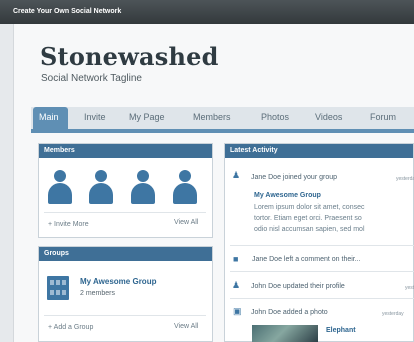 The width and height of the screenshot is (414, 342). What do you see at coordinates (58, 288) in the screenshot?
I see `group-icon` at bounding box center [58, 288].